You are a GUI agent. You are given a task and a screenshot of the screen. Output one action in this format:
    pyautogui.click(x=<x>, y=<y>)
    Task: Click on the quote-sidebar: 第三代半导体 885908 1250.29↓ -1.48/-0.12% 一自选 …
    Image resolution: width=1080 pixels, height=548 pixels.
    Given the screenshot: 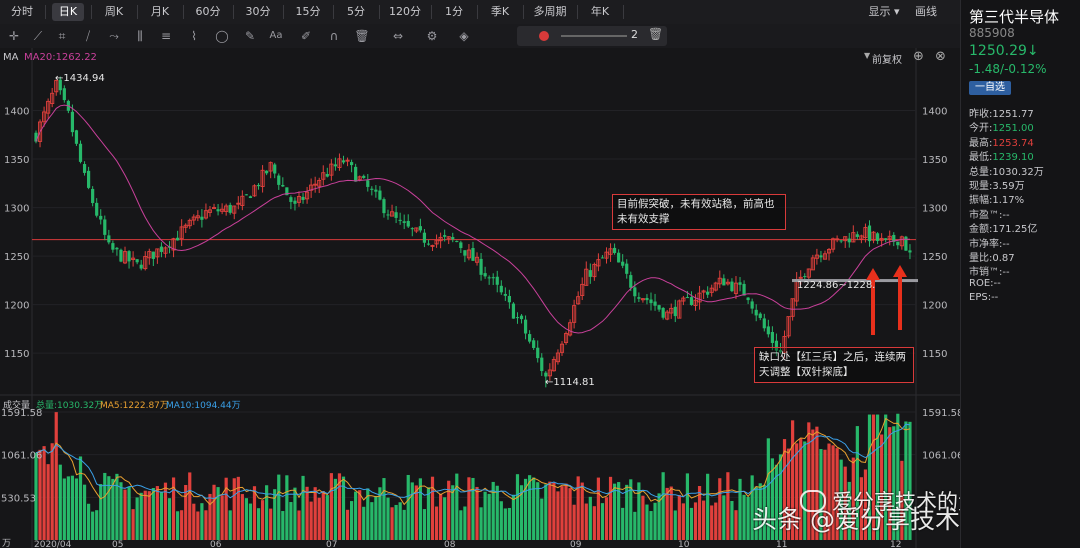 What is the action you would take?
    pyautogui.click(x=1020, y=274)
    